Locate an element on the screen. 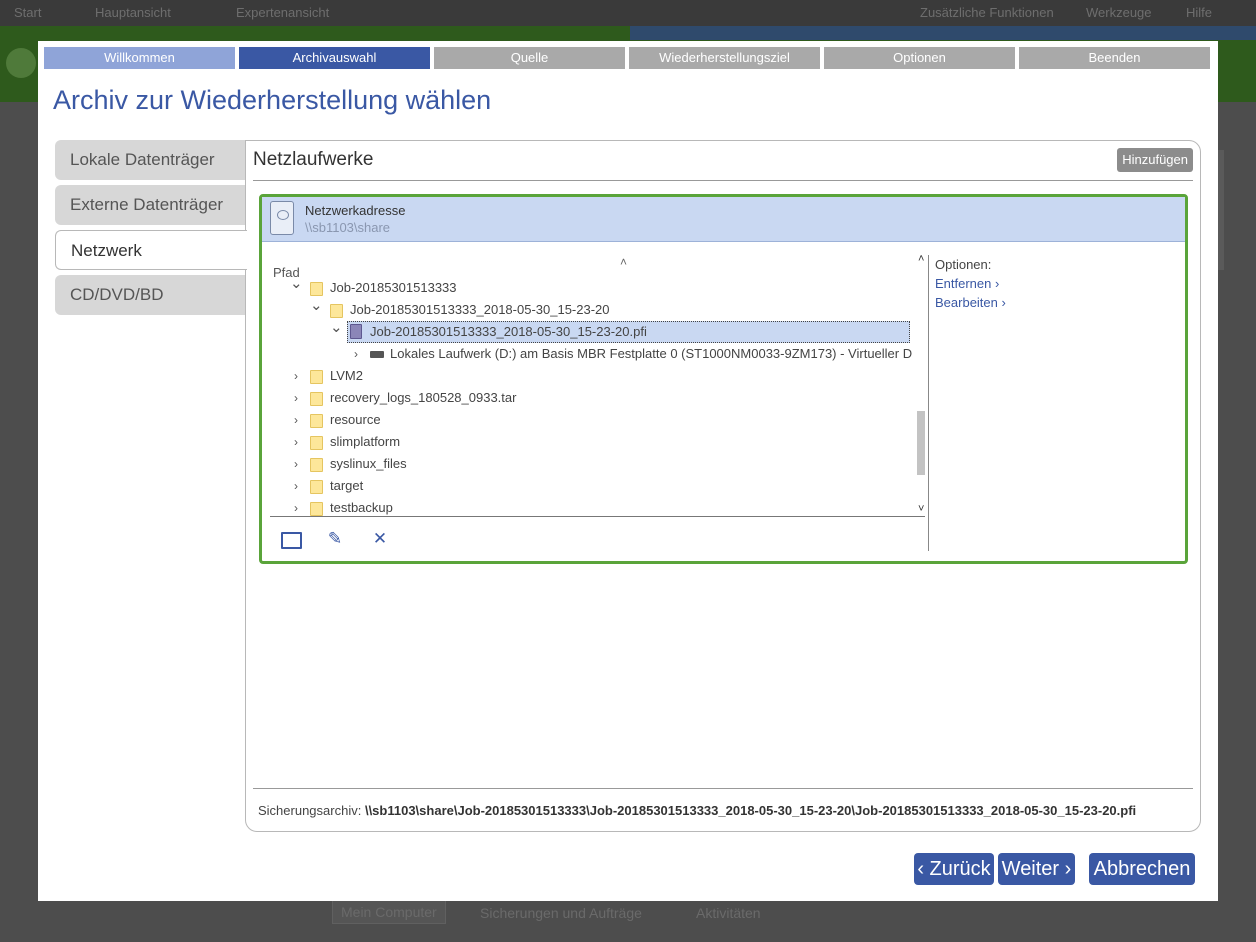 This screenshot has width=1256, height=942. drive-icon is located at coordinates (377, 354).